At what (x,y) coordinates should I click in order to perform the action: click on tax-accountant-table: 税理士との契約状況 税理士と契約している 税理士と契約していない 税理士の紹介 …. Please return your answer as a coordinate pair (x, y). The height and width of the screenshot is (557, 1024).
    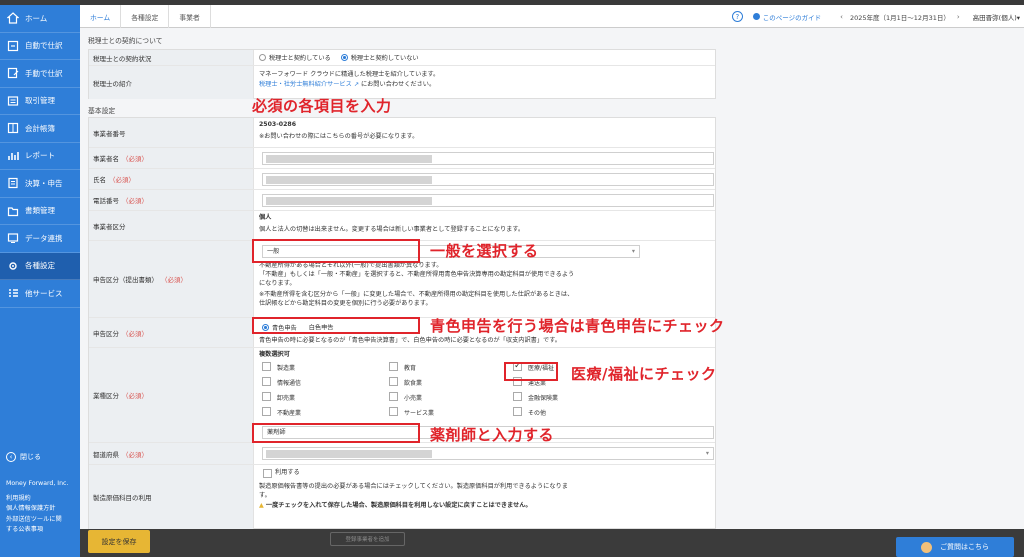
    Looking at the image, I should click on (402, 74).